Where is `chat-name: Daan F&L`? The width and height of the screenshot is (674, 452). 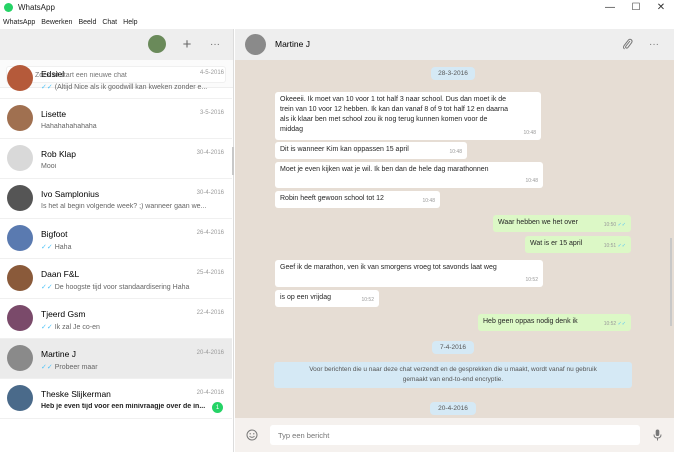 chat-name: Daan F&L is located at coordinates (60, 274).